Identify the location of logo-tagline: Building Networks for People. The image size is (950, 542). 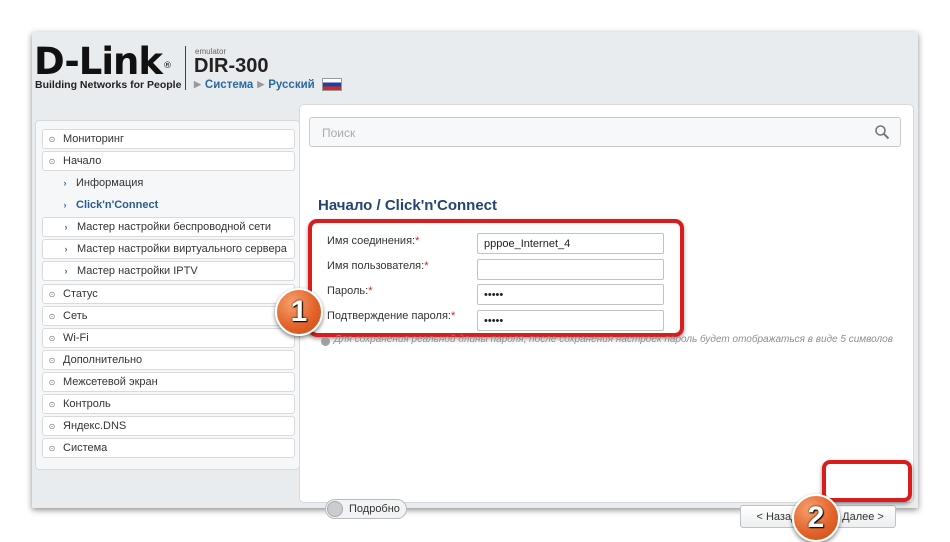
(108, 85).